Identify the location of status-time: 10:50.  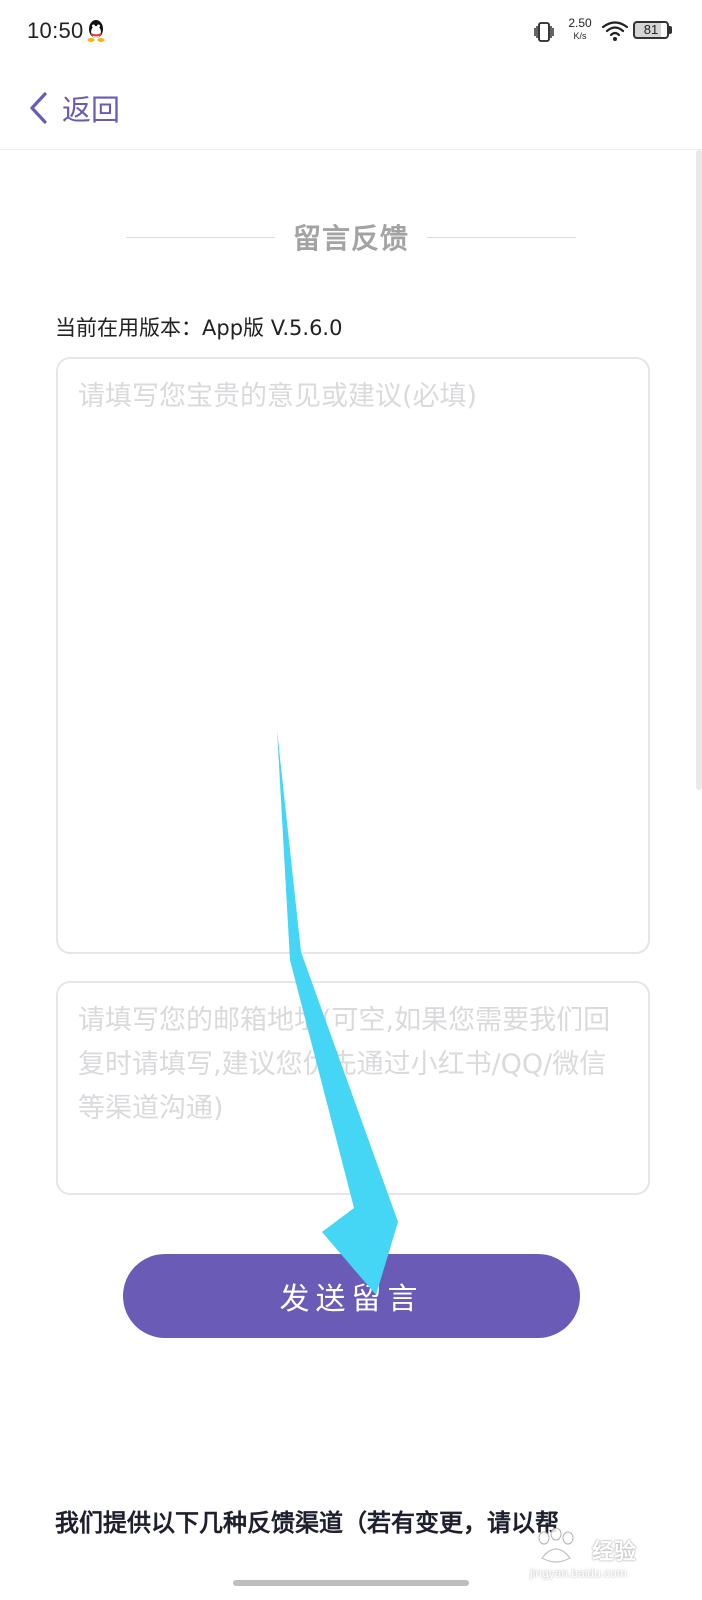
(55, 30).